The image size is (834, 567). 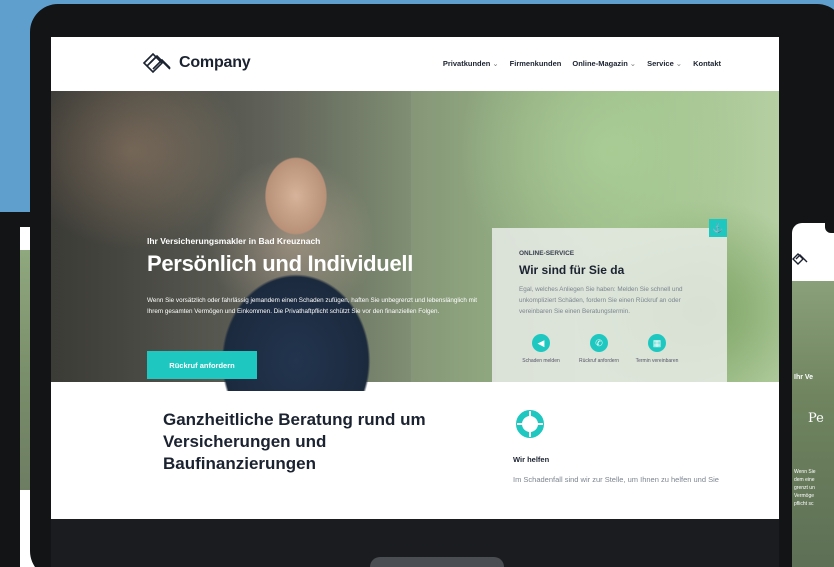 I want to click on logo-text: Company, so click(x=215, y=62).